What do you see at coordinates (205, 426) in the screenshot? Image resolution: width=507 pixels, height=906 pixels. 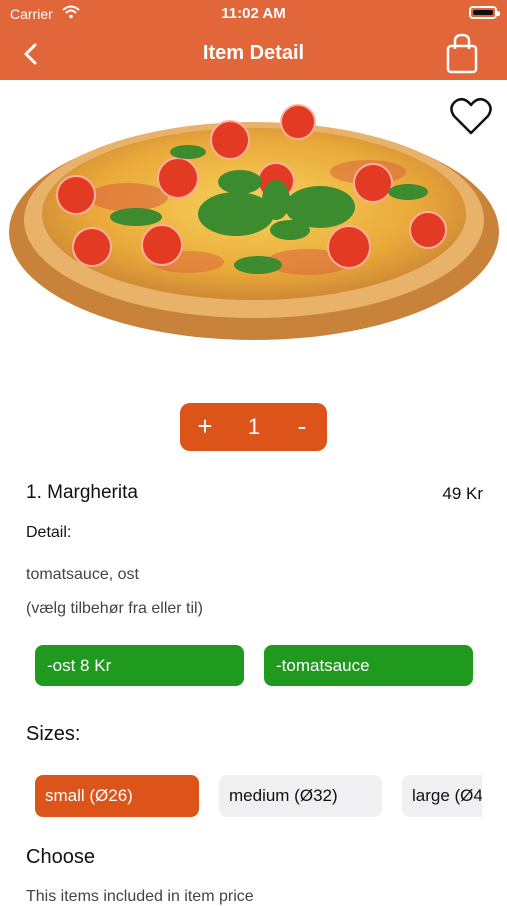 I see `increase-quantity-button: +` at bounding box center [205, 426].